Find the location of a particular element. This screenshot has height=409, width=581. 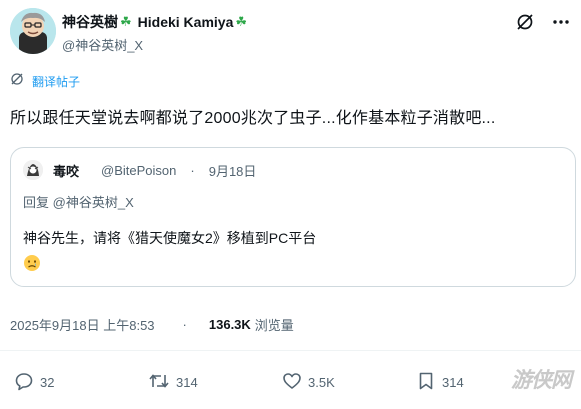

retweet-icon is located at coordinates (159, 382).